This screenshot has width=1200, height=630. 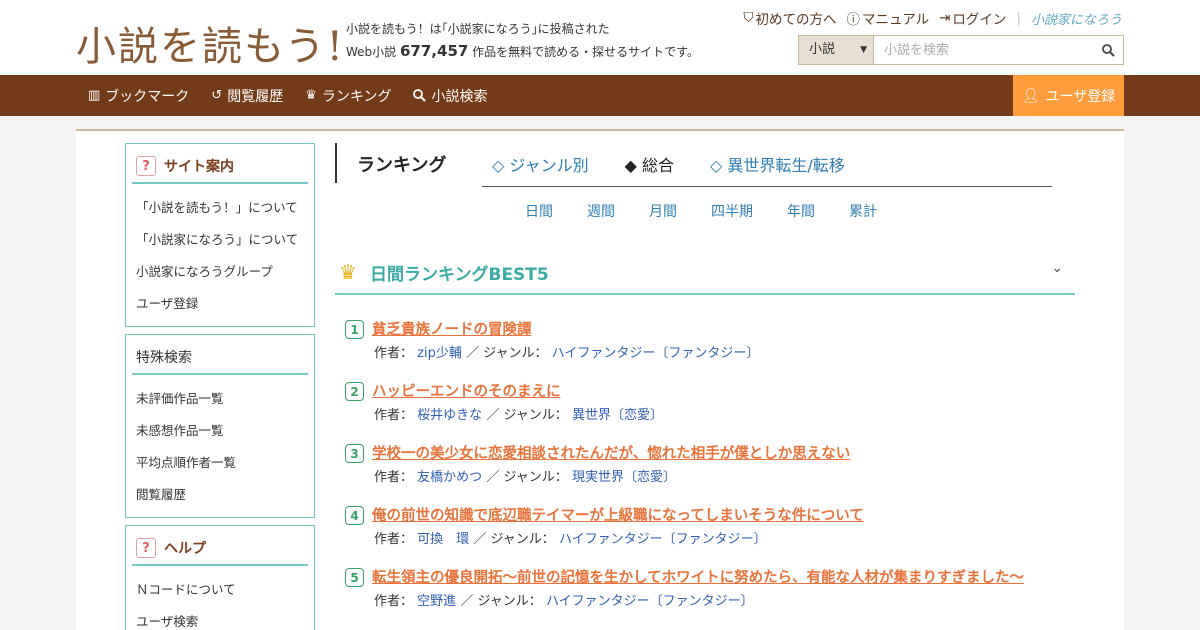 What do you see at coordinates (518, 415) in the screenshot?
I see `novel-meta: 作者： 桜井ゆきな ／ ジャンル： 異世界〔恋愛〕` at bounding box center [518, 415].